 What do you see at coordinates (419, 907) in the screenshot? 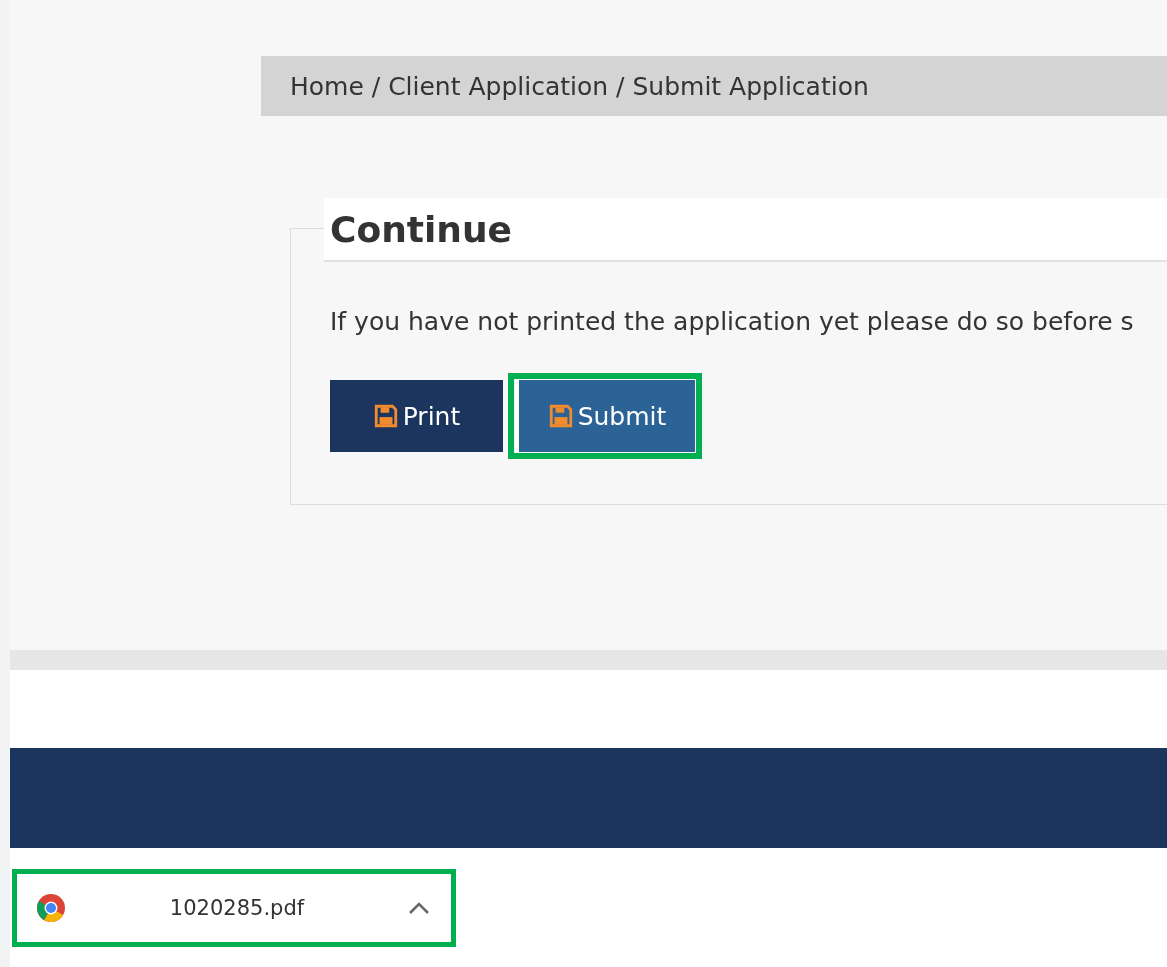
I see `caret-up-icon` at bounding box center [419, 907].